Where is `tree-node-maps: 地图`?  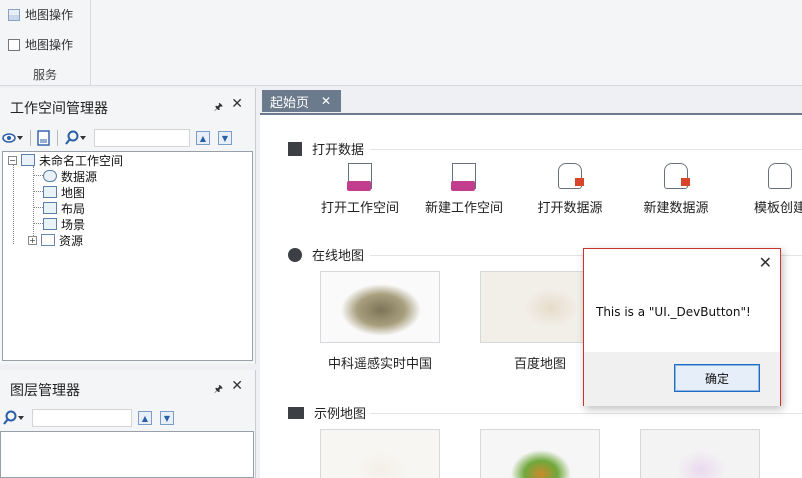 tree-node-maps: 地图 is located at coordinates (64, 192).